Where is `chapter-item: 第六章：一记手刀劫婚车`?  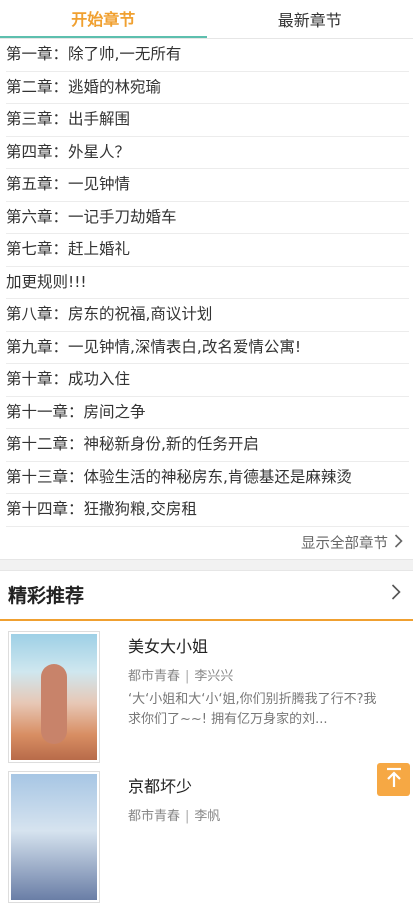 chapter-item: 第六章：一记手刀劫婚车 is located at coordinates (207, 218).